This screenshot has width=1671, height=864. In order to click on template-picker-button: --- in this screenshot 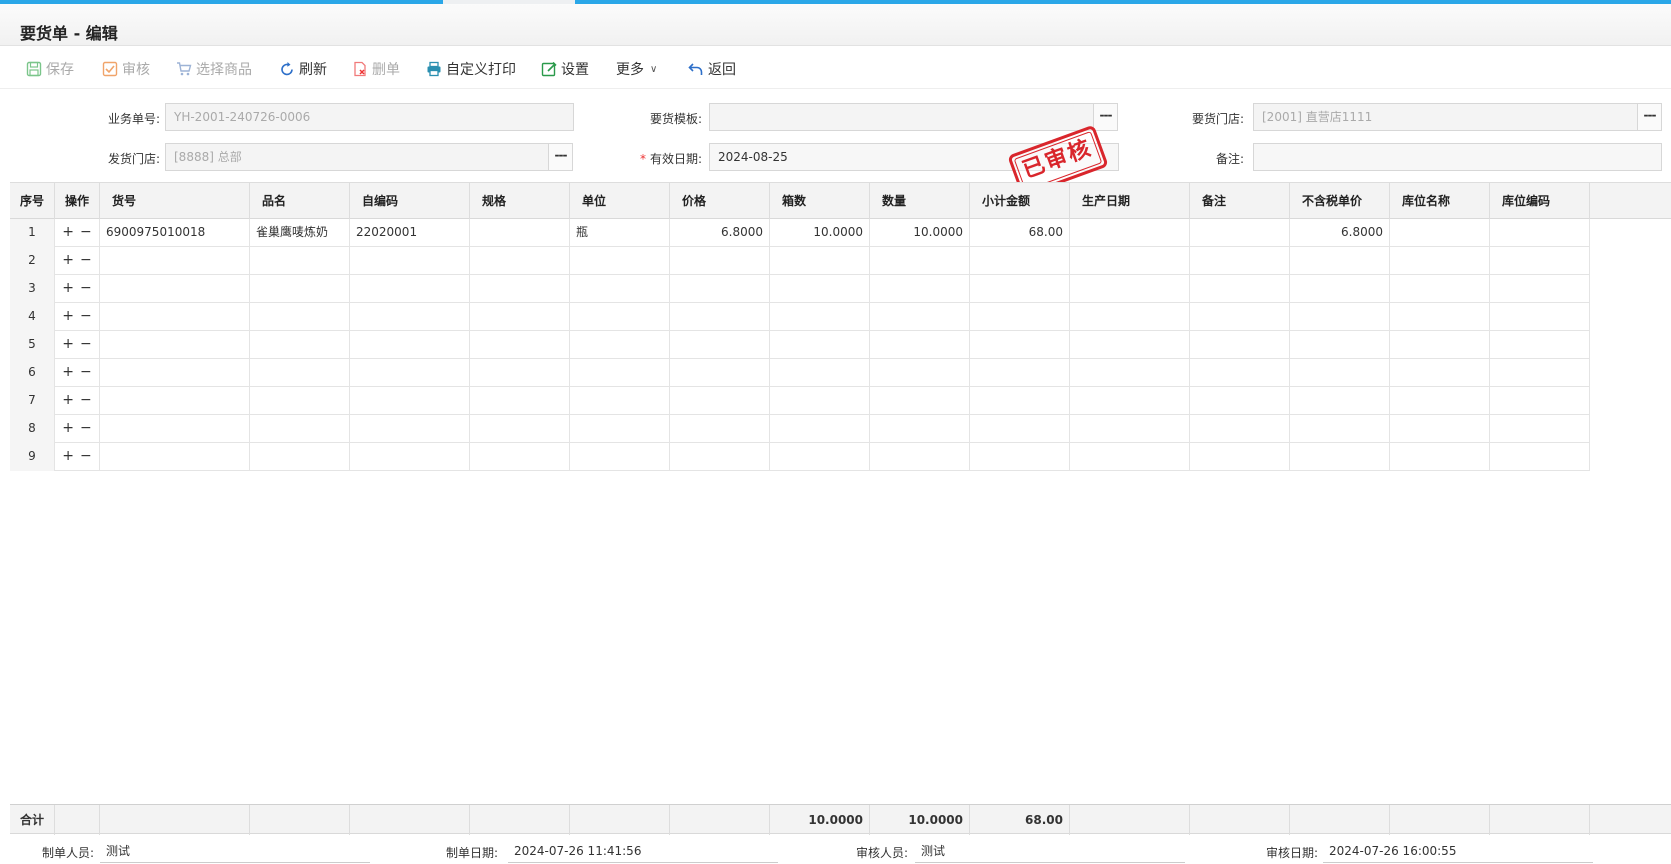, I will do `click(1105, 117)`.